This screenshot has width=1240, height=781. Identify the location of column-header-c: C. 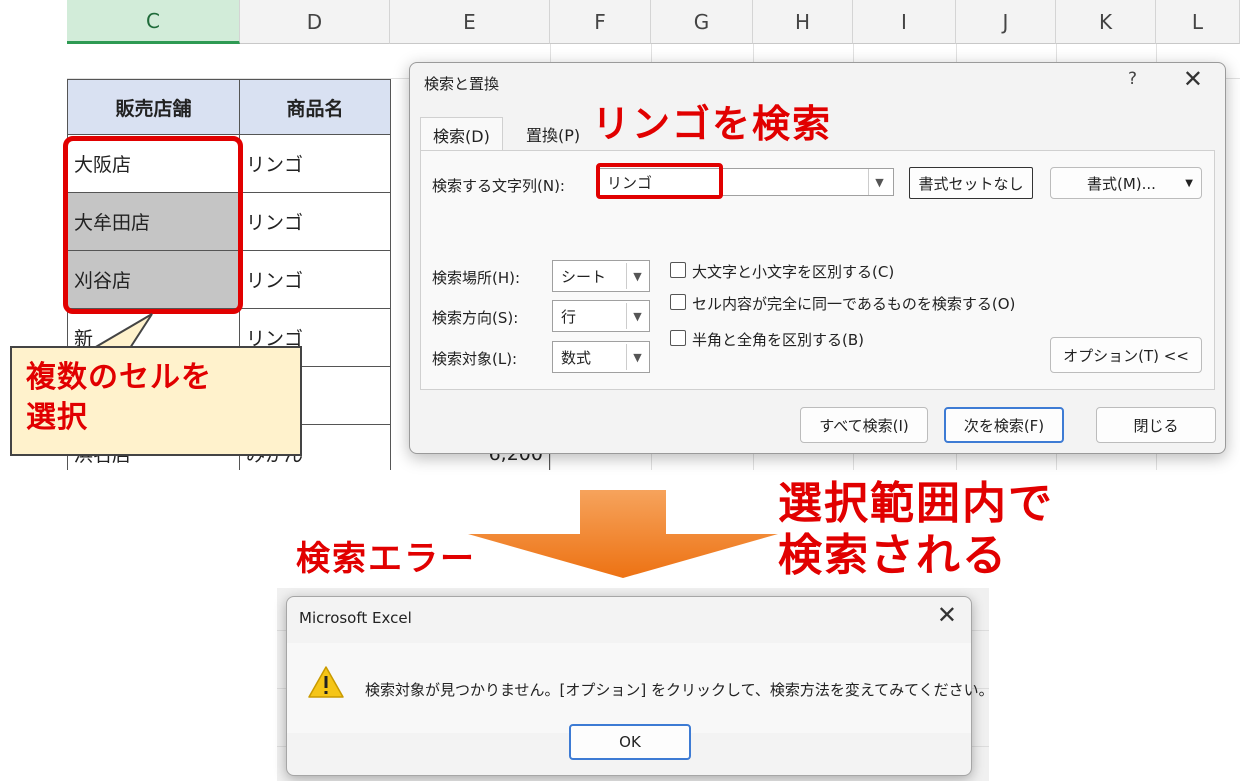
(153, 22).